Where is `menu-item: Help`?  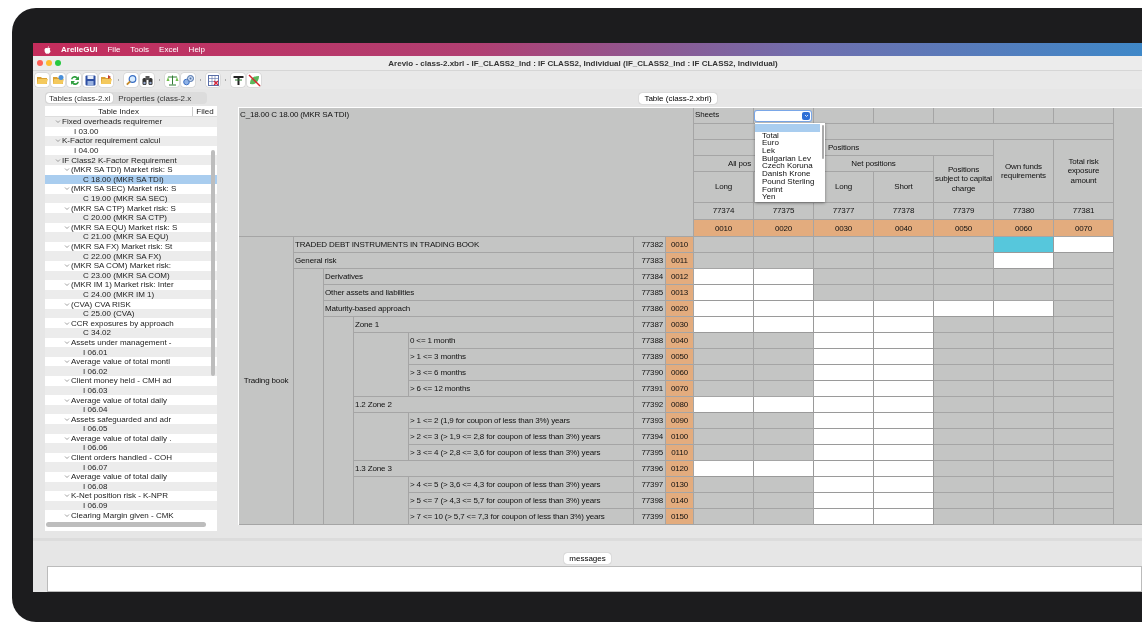
menu-item: Help is located at coordinates (197, 49).